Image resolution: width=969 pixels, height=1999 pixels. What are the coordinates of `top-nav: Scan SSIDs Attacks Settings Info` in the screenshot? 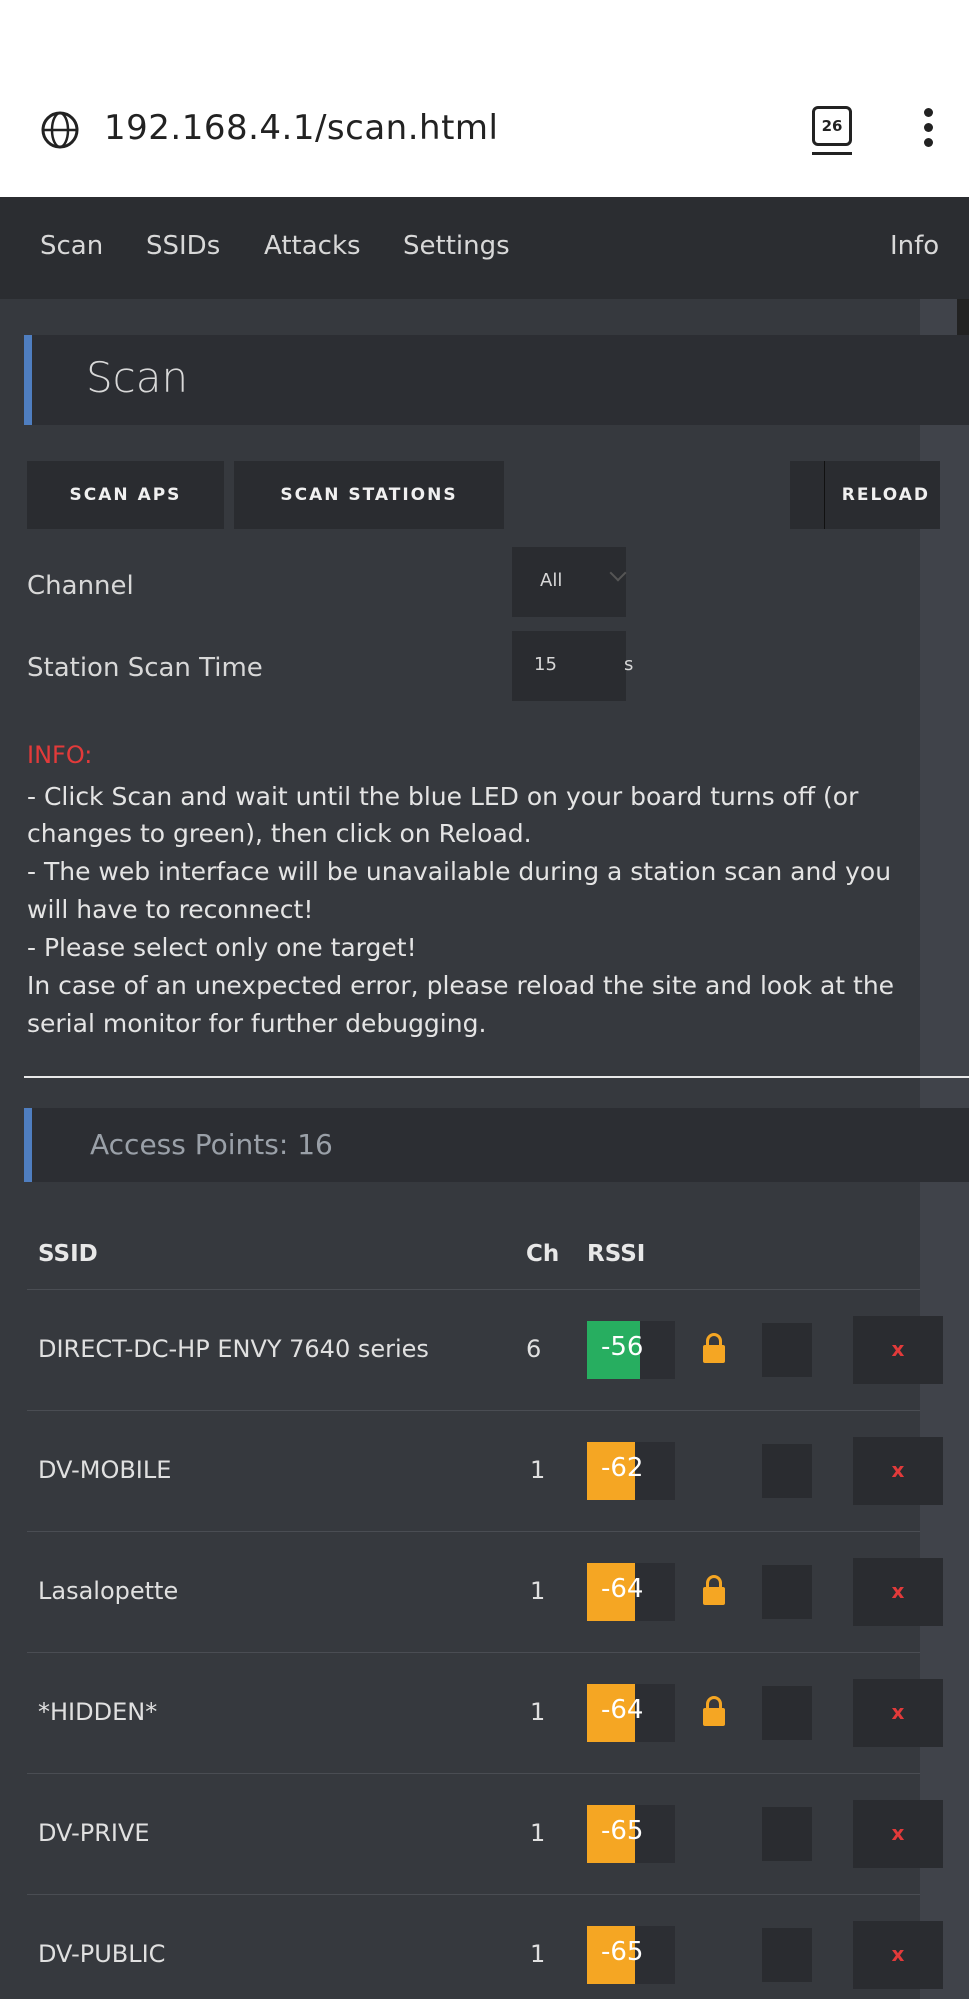 It's located at (484, 248).